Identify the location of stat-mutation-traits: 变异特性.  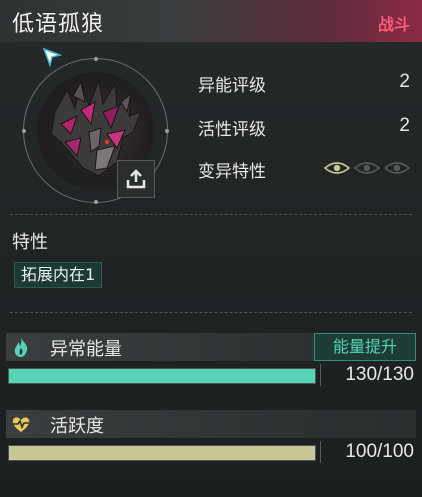
(305, 169).